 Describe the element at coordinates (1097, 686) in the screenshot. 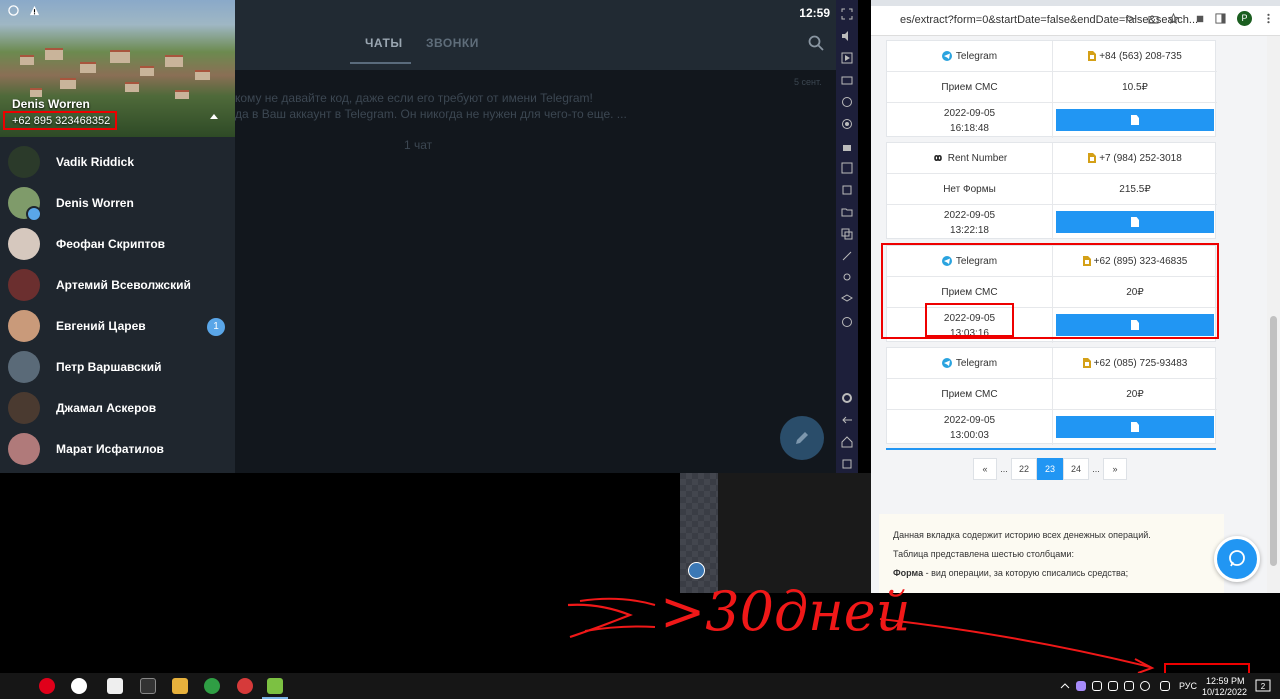

I see `tray-screen-icon` at that location.